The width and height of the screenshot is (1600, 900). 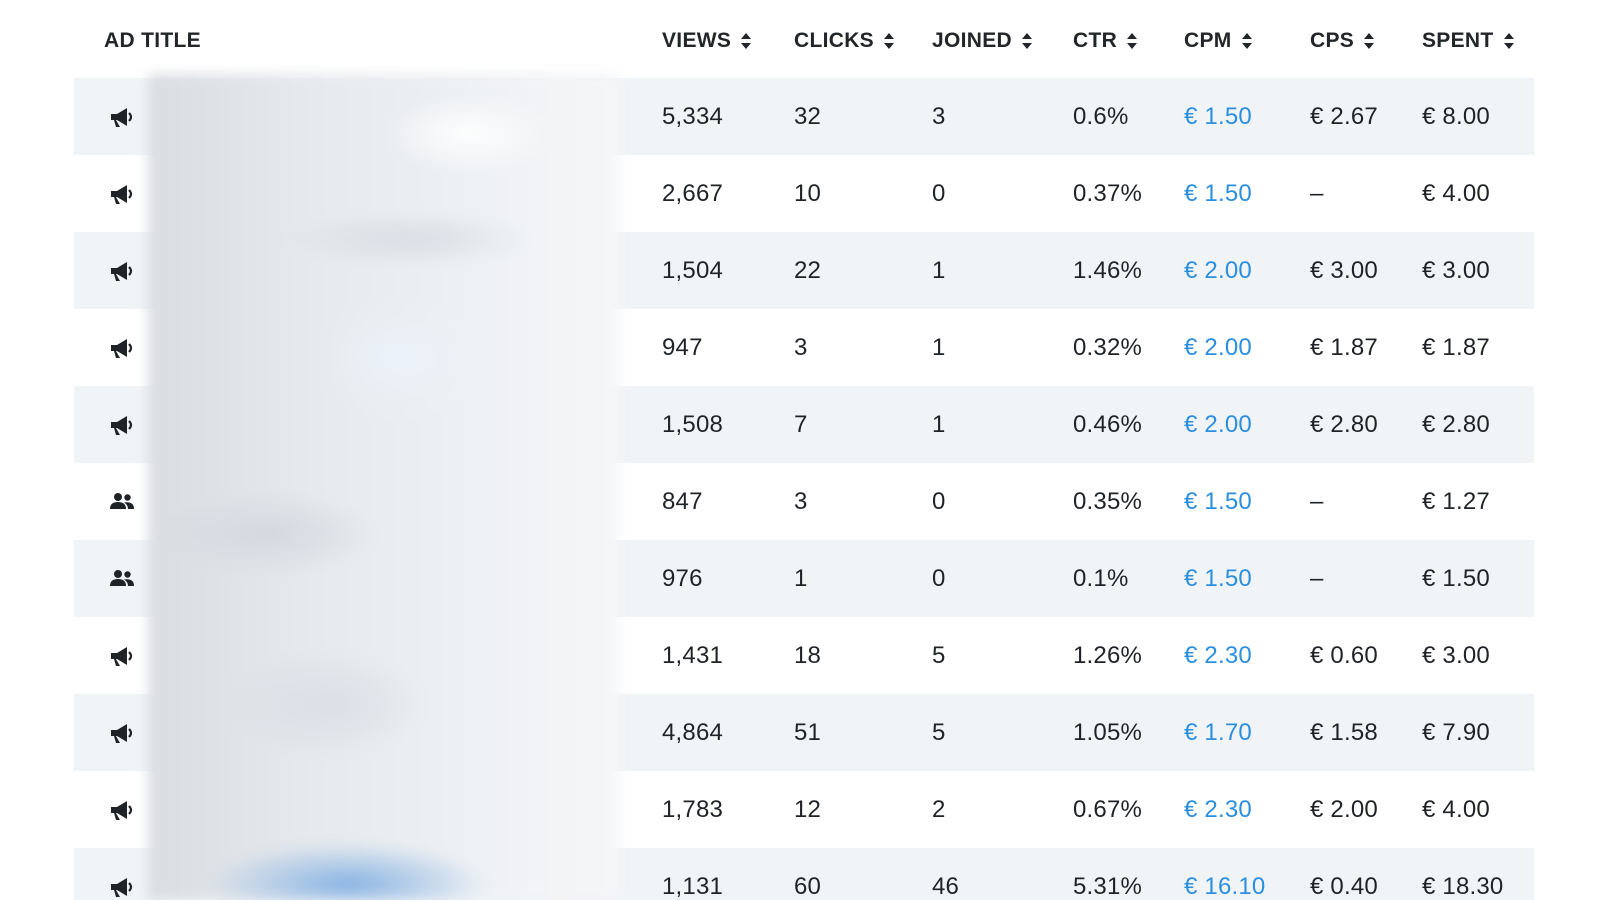 I want to click on header-views: VIEWS, so click(x=707, y=41).